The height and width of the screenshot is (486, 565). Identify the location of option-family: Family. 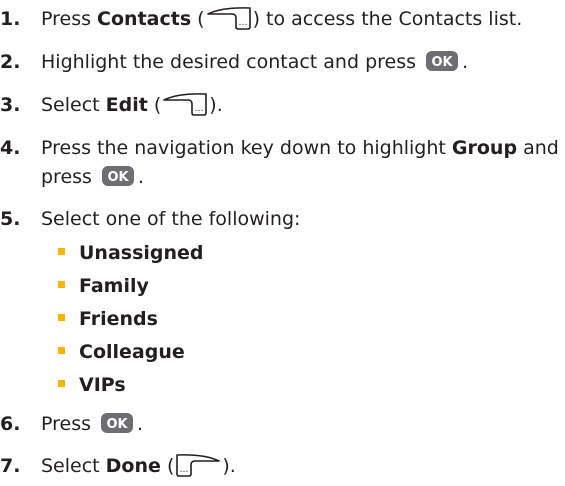
(103, 286).